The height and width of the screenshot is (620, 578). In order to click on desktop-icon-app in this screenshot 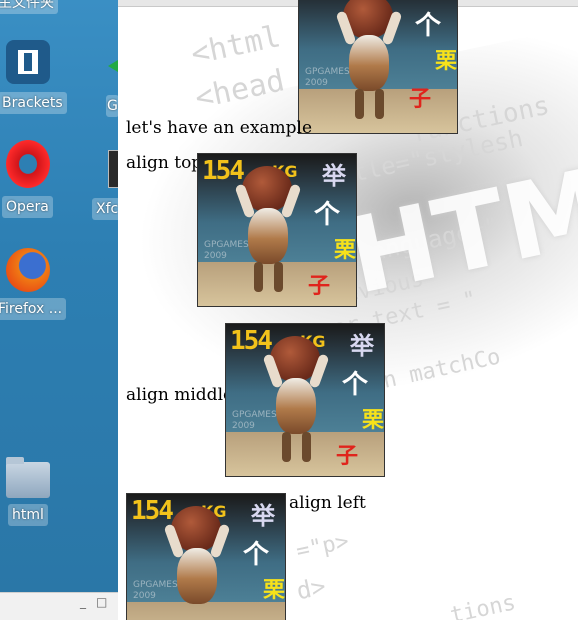, I will do `click(113, 65)`.